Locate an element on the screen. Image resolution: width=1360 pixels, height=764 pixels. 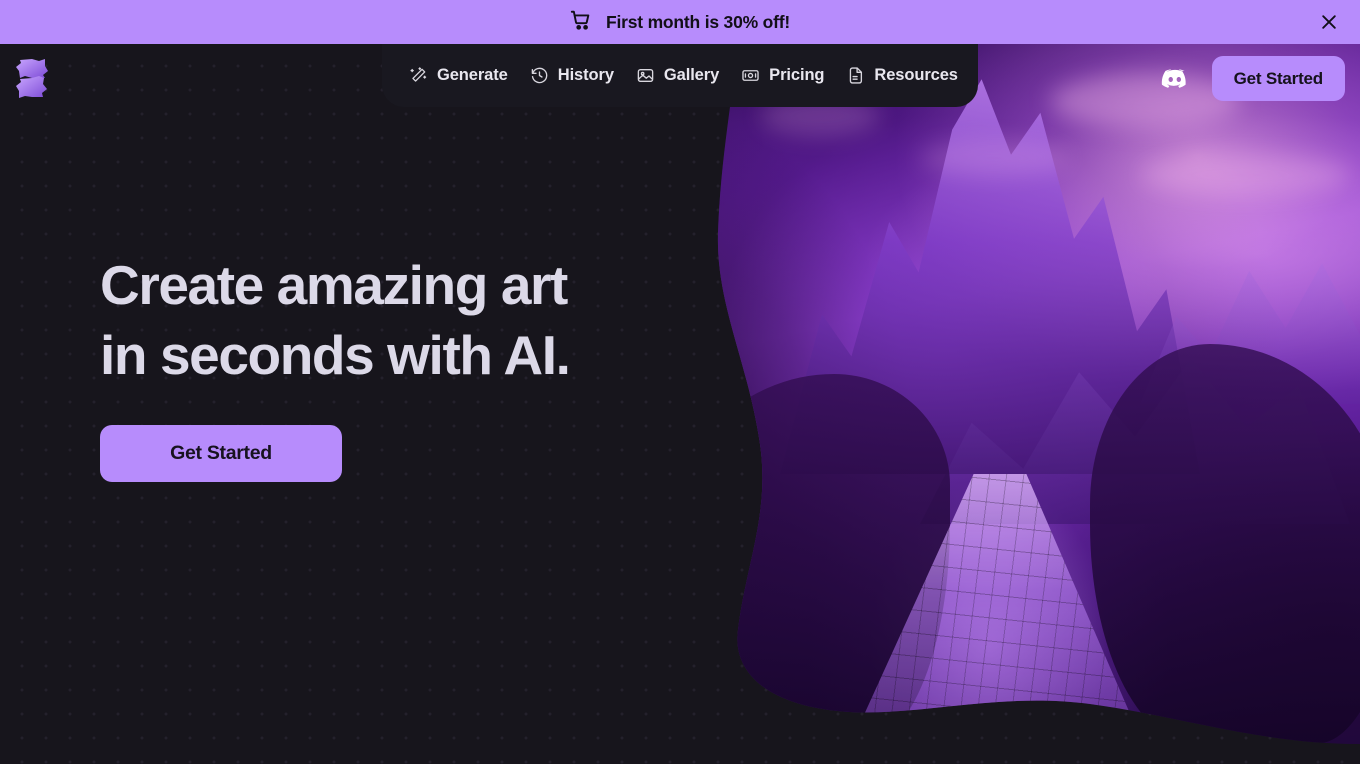
promo-banner-message: First month is 30% off! is located at coordinates (698, 21).